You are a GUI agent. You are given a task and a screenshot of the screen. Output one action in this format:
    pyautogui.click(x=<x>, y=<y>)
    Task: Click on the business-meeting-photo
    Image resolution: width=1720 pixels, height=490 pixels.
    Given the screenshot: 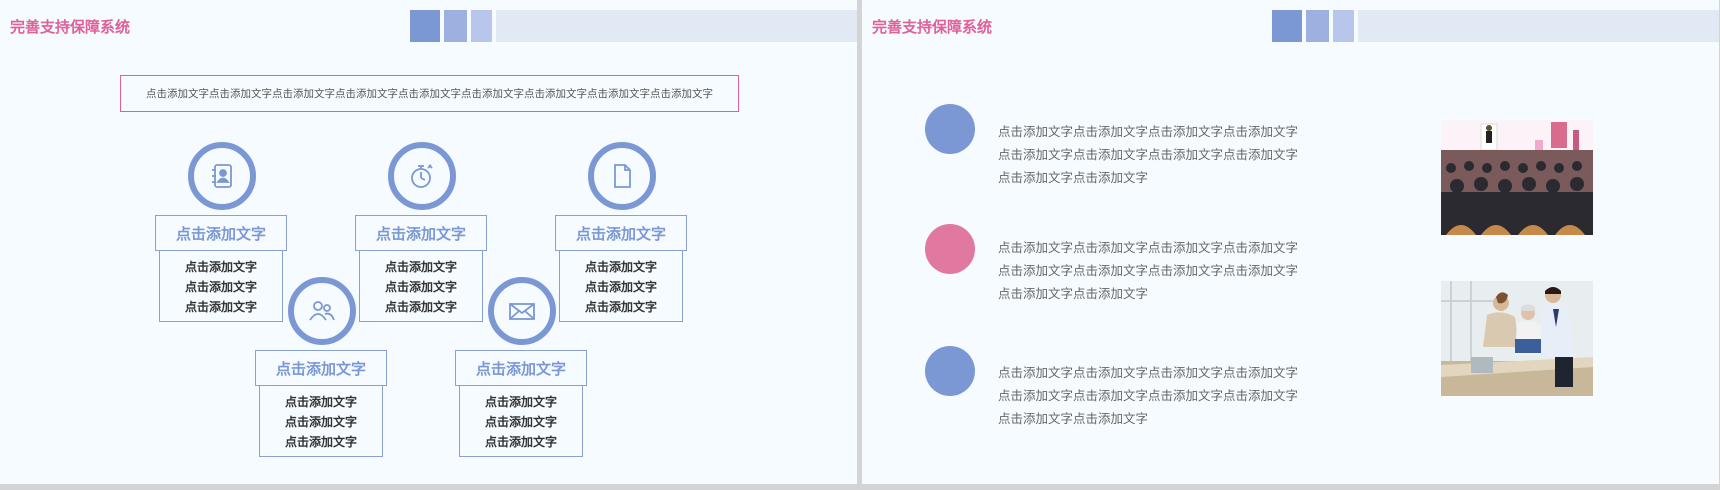 What is the action you would take?
    pyautogui.click(x=1517, y=338)
    